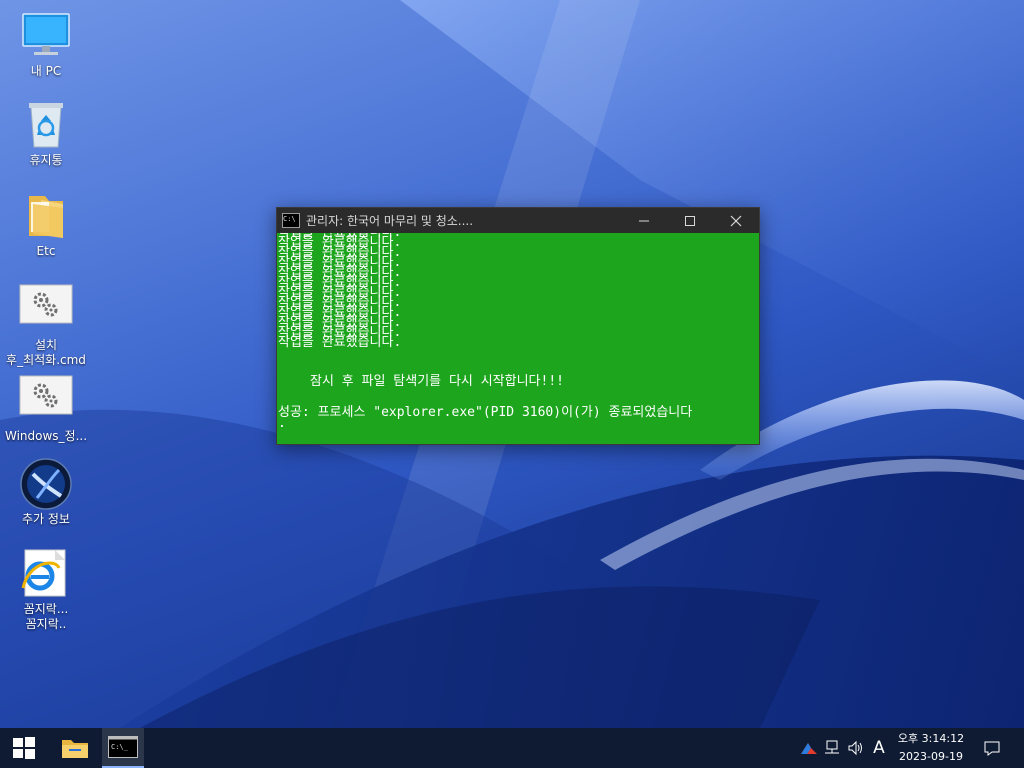  Describe the element at coordinates (120, 747) in the screenshot. I see `cmd-icon-text: C:\_` at that location.